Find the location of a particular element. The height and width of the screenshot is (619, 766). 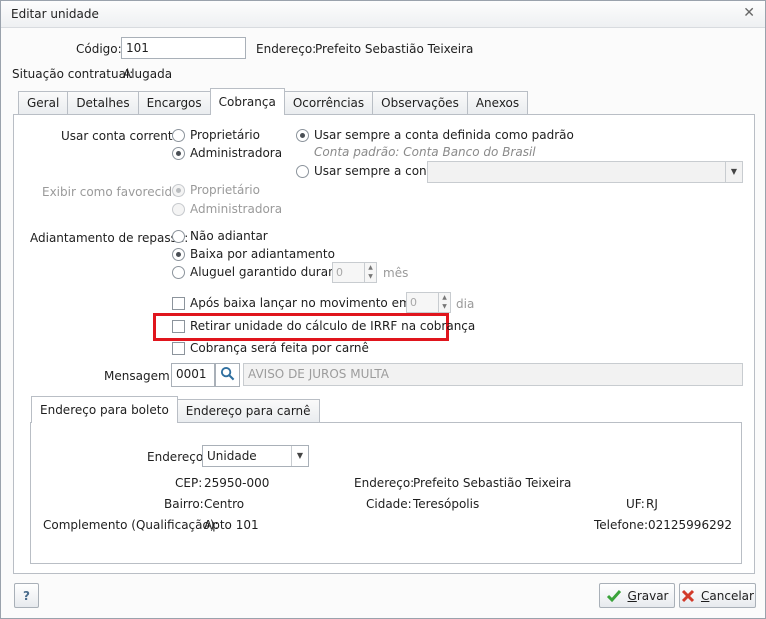

tab-endereco-carne: Endereço para carnê is located at coordinates (248, 411).